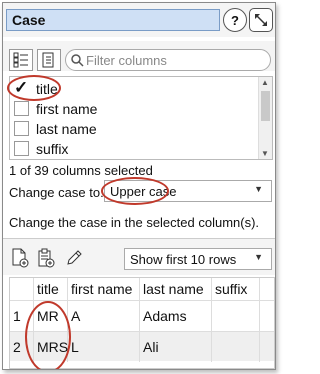 The height and width of the screenshot is (374, 320). I want to click on list-icon, so click(48, 60).